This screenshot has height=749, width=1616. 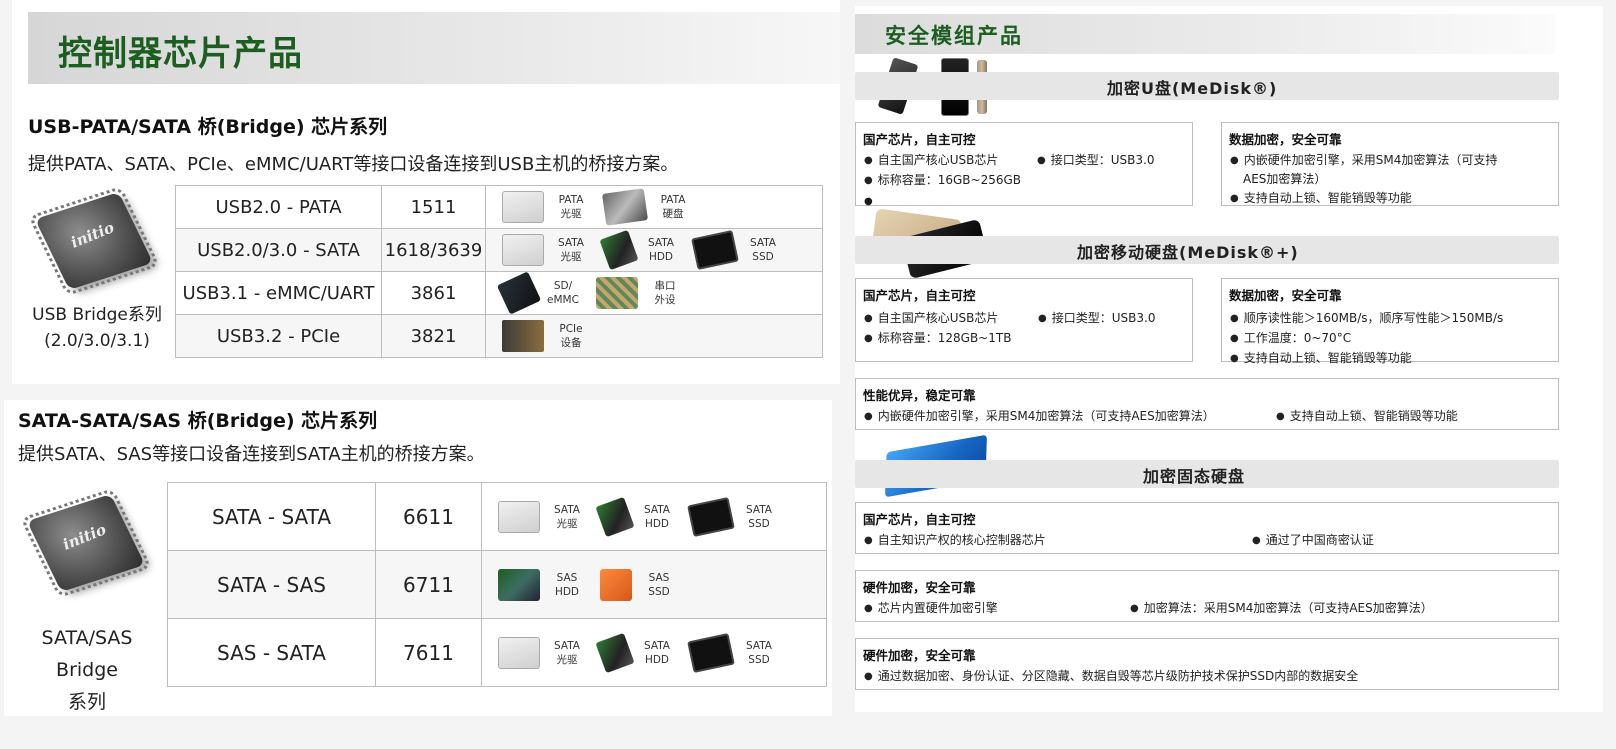 I want to click on device-item: SAS HDD, so click(x=541, y=584).